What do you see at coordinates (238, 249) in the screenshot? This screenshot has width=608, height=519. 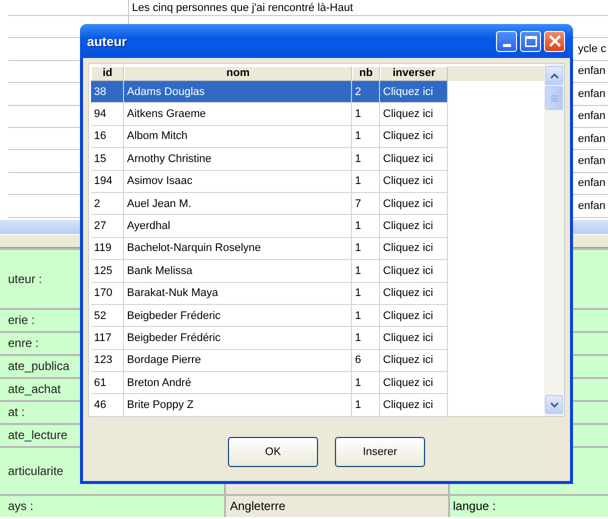 I see `table-cell: Bachelot-Narquin Roselyne` at bounding box center [238, 249].